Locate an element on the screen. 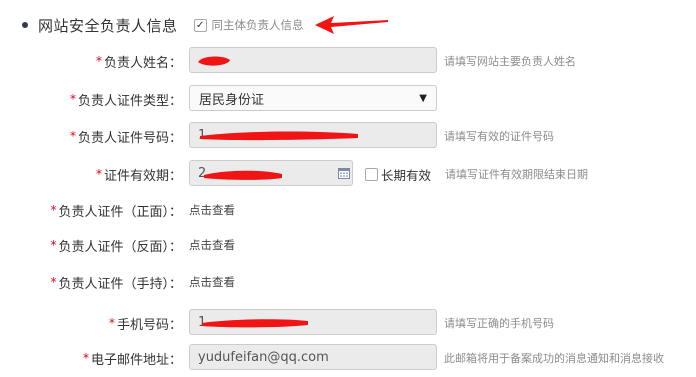  row-id-front: * 负责人证件（正面）： 点击查看 is located at coordinates (348, 210).